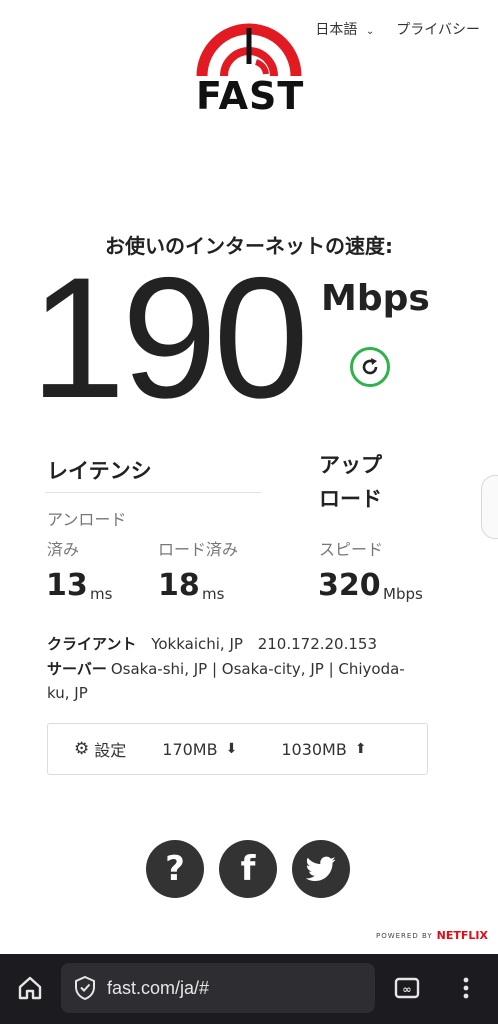  I want to click on latency-title: レイテンシ, so click(99, 471).